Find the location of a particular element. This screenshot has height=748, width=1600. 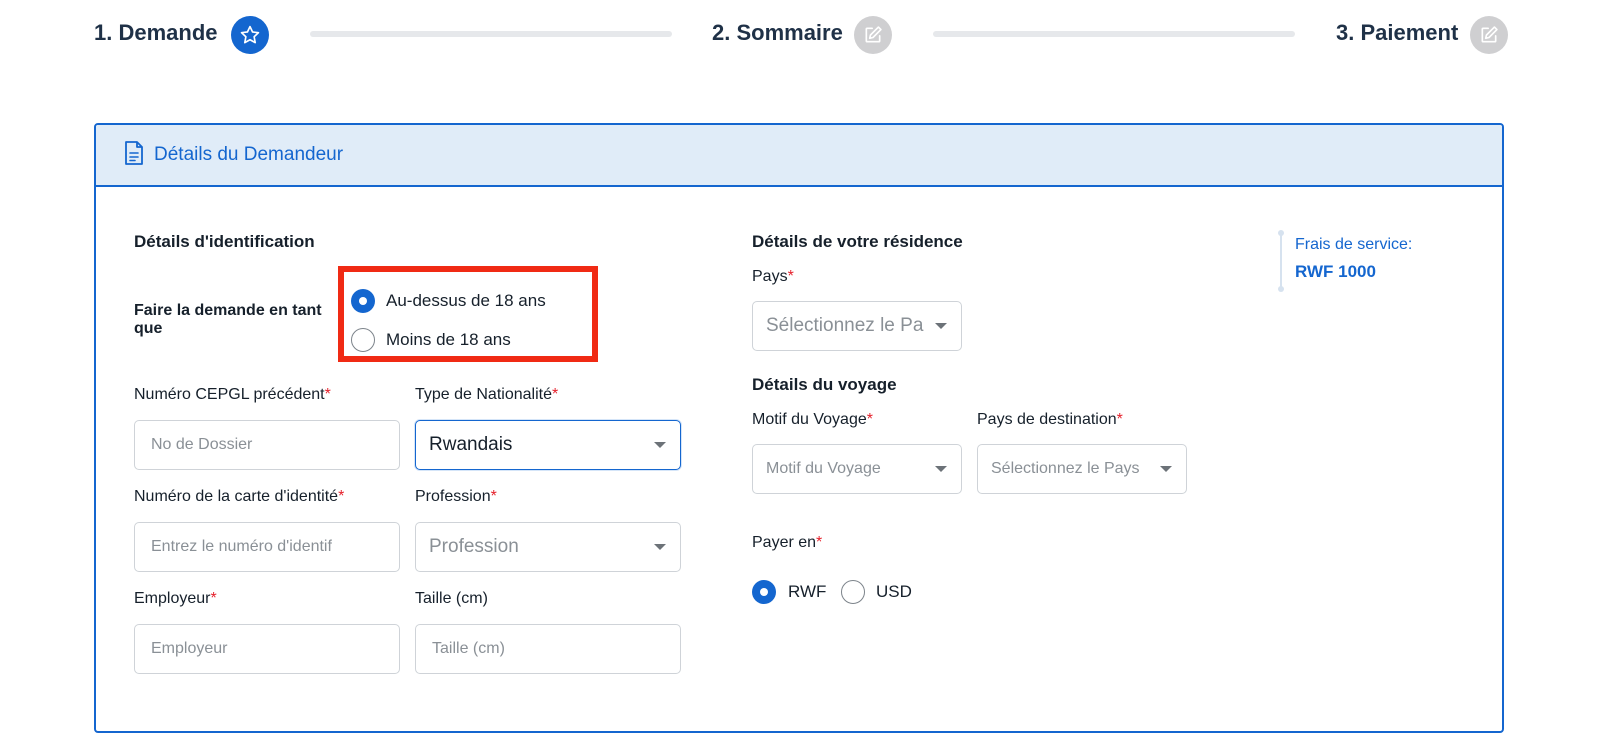

height-label: Taille (cm) is located at coordinates (451, 598).